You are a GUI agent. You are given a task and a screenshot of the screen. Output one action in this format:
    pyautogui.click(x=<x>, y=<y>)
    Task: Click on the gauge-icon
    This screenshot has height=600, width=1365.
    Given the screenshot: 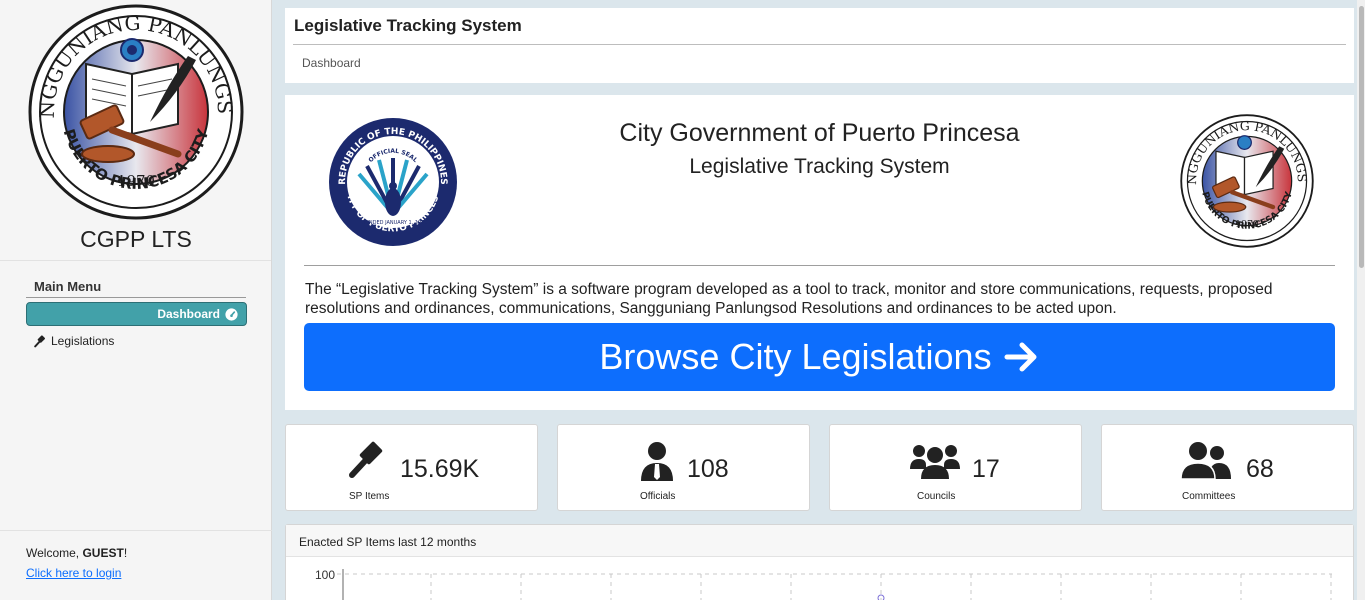 What is the action you would take?
    pyautogui.click(x=231, y=314)
    